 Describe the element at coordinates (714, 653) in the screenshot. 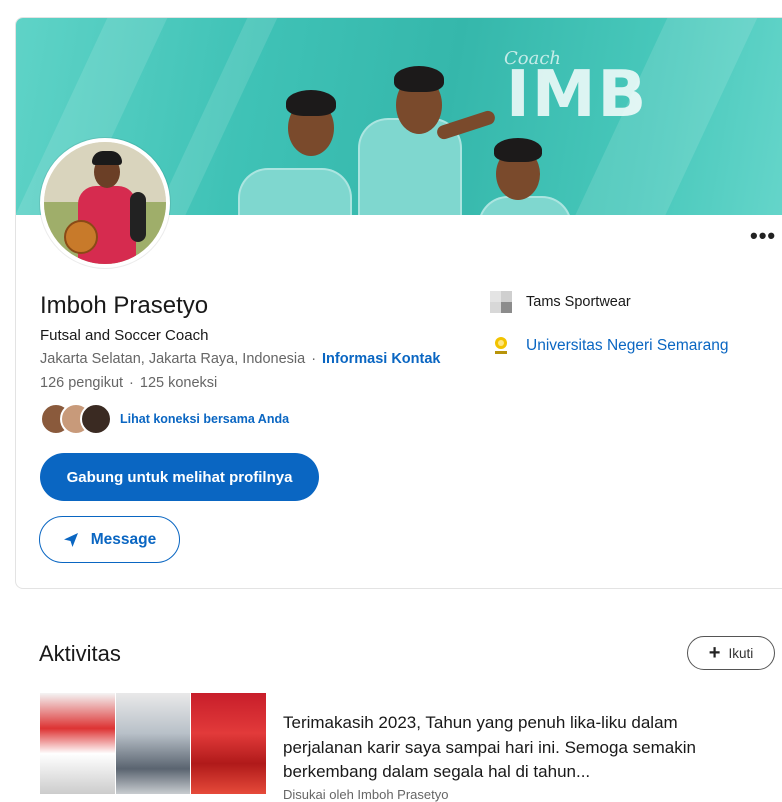

I see `plus-icon: +` at that location.